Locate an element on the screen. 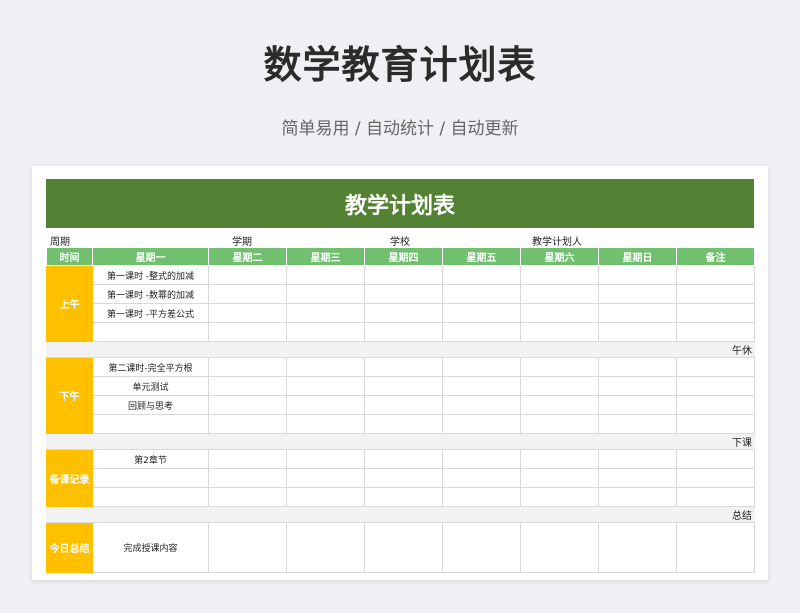 The width and height of the screenshot is (800, 613). lesson-cell: 第一课时 -平方差公式 is located at coordinates (150, 313).